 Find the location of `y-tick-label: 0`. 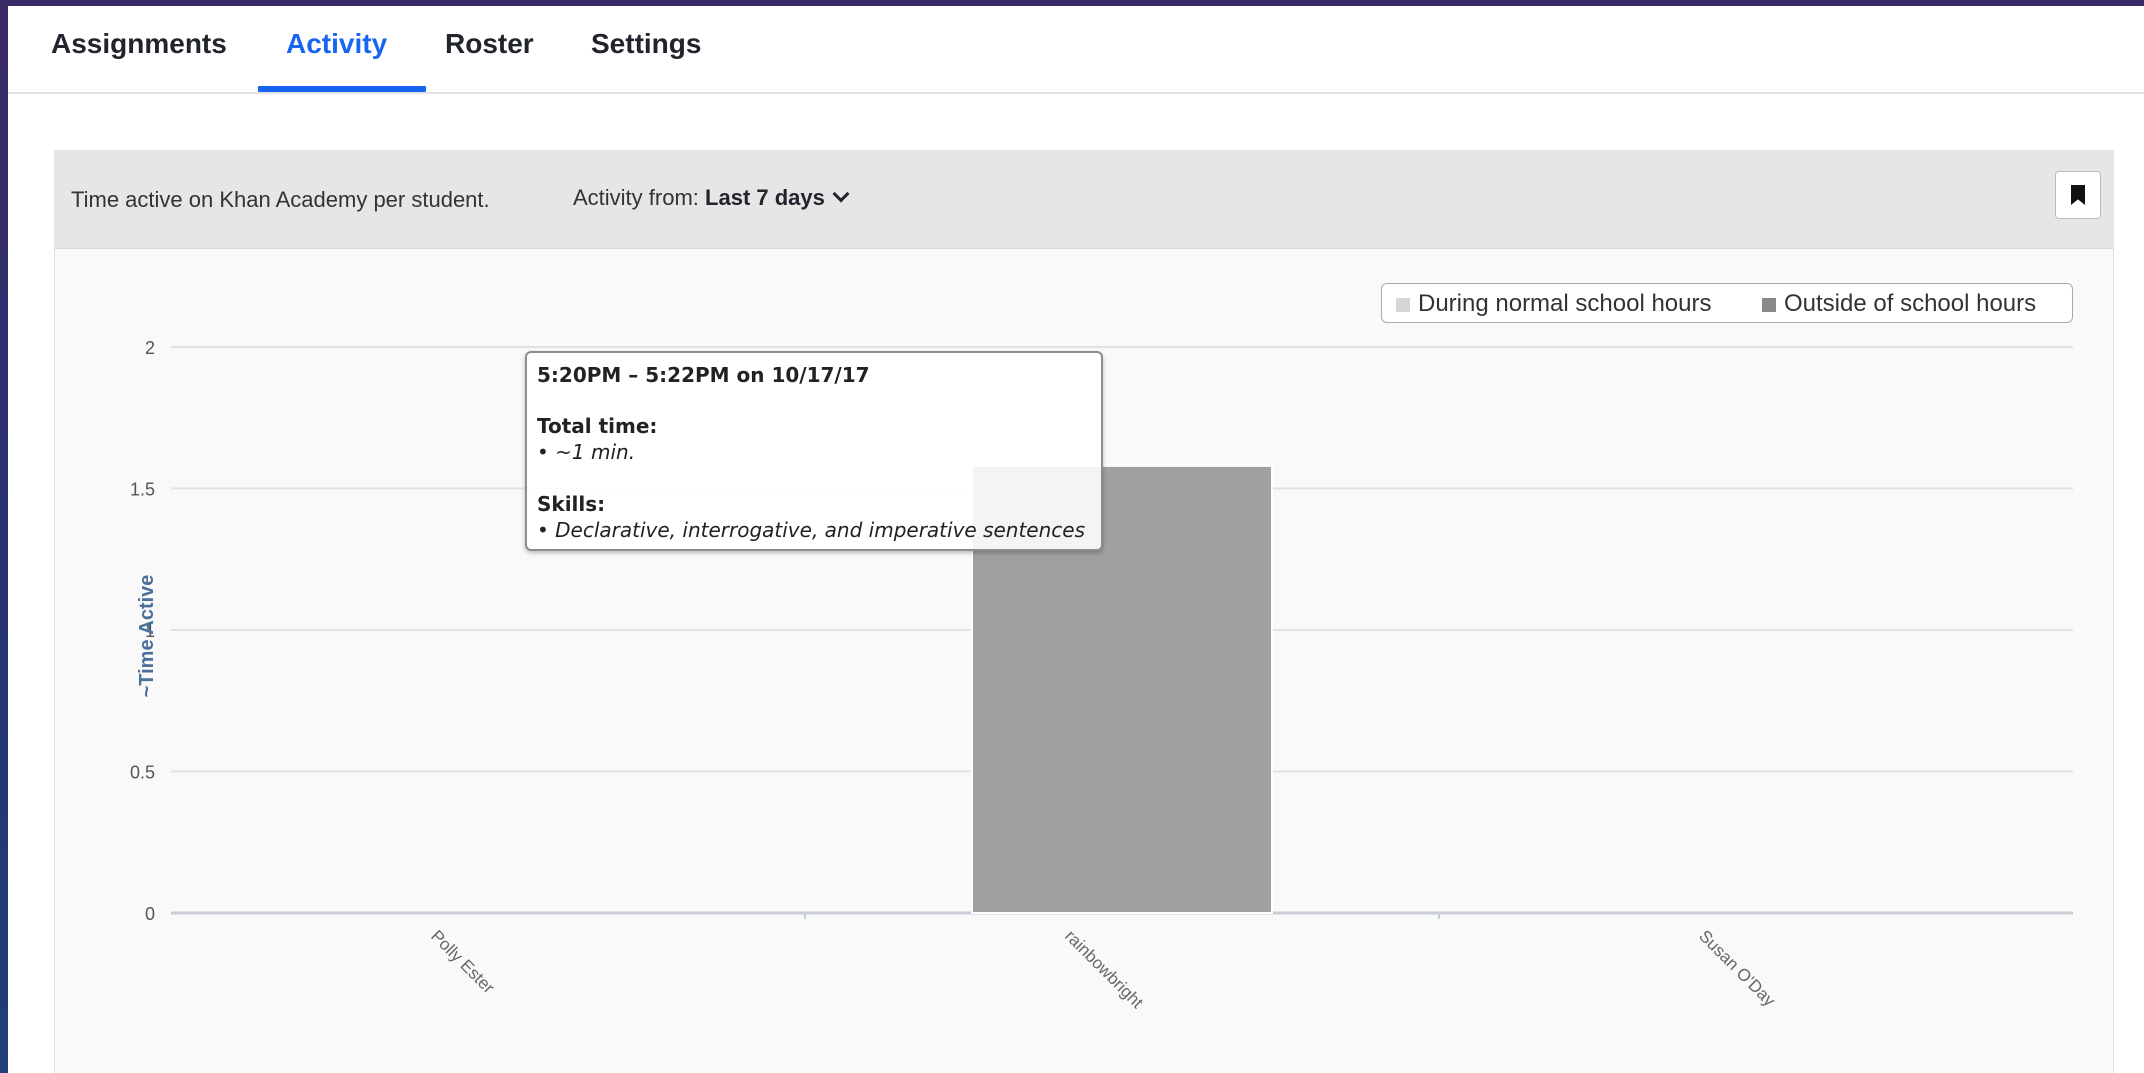

y-tick-label: 0 is located at coordinates (150, 914).